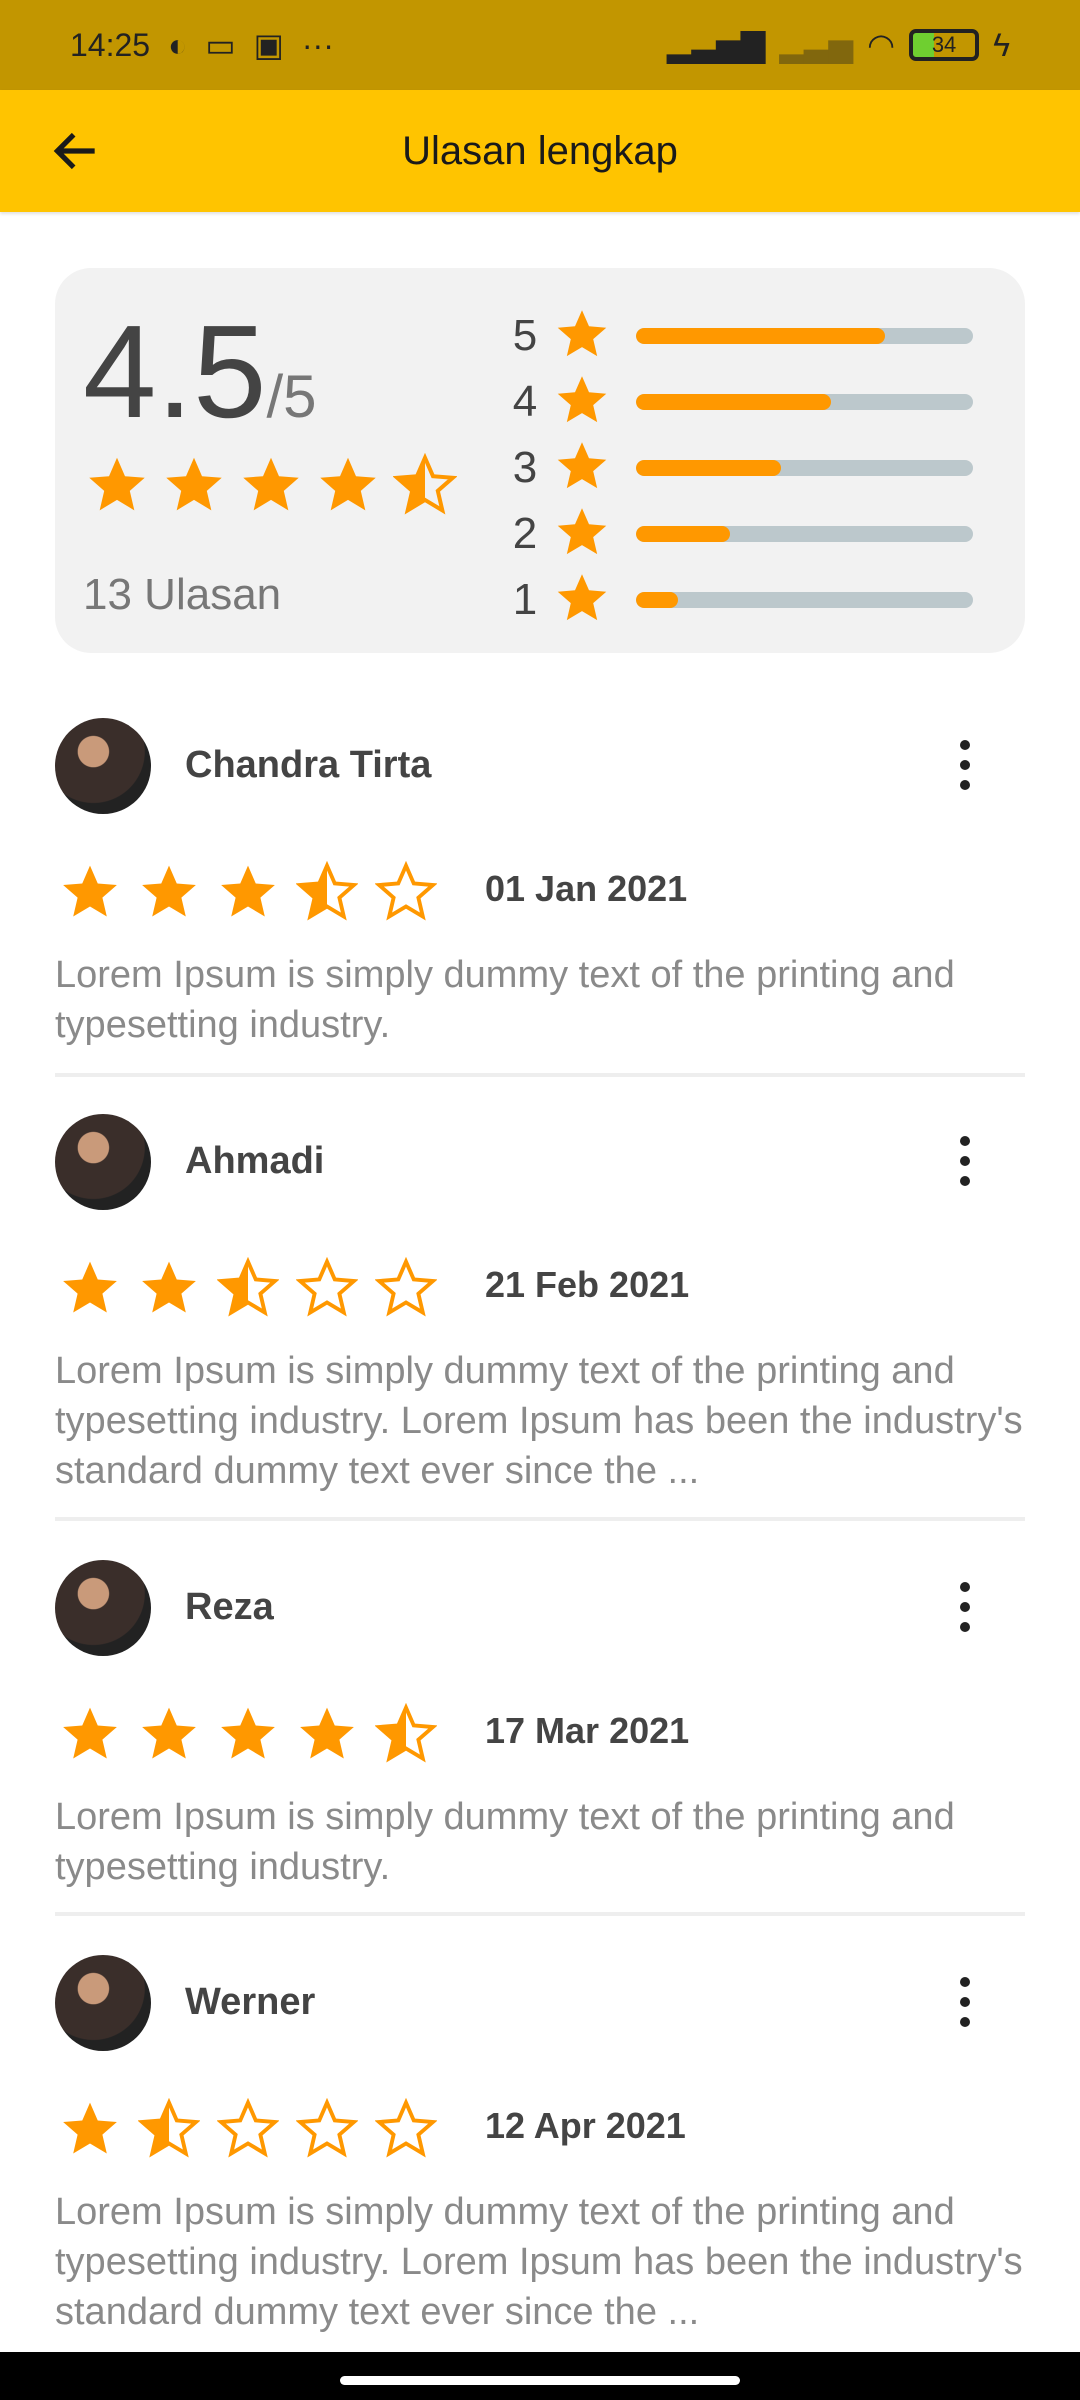  I want to click on battery-icon: 34, so click(944, 45).